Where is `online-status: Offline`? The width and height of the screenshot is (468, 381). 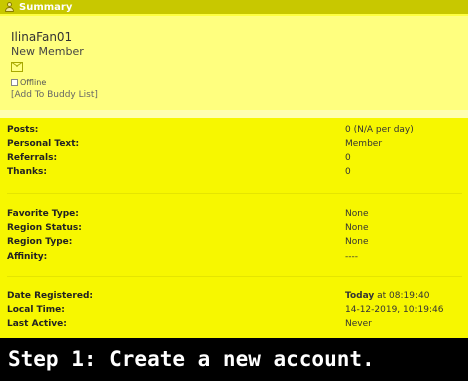
online-status: Offline is located at coordinates (239, 82).